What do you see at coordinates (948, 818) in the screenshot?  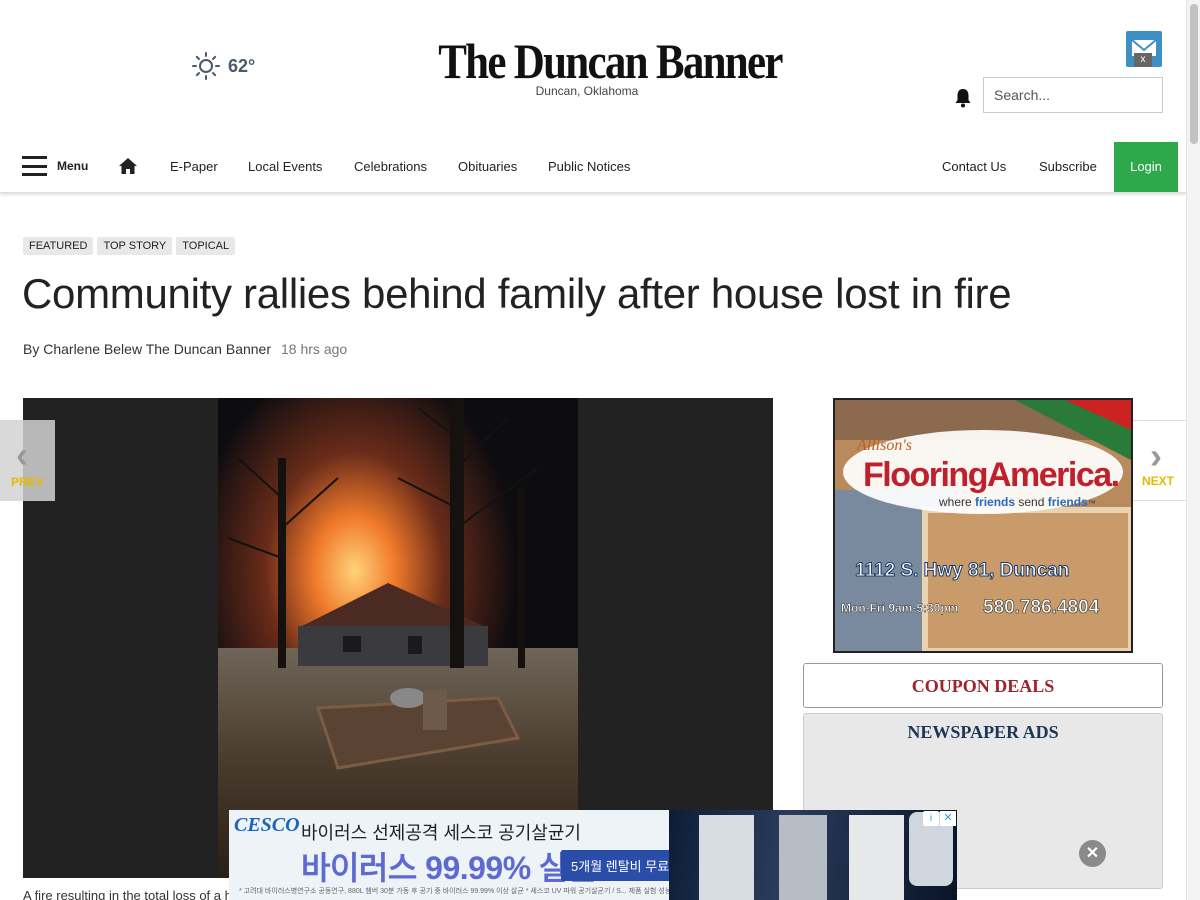 I see `ad-close-icon: ✕` at bounding box center [948, 818].